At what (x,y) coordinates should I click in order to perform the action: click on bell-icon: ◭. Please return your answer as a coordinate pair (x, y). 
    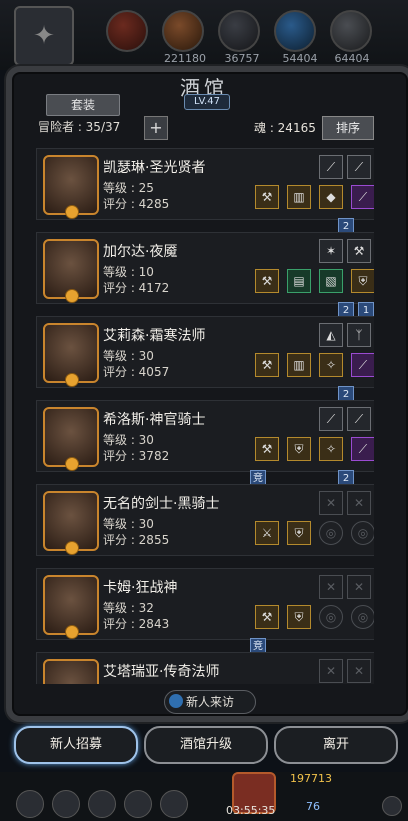
    Looking at the image, I should click on (331, 335).